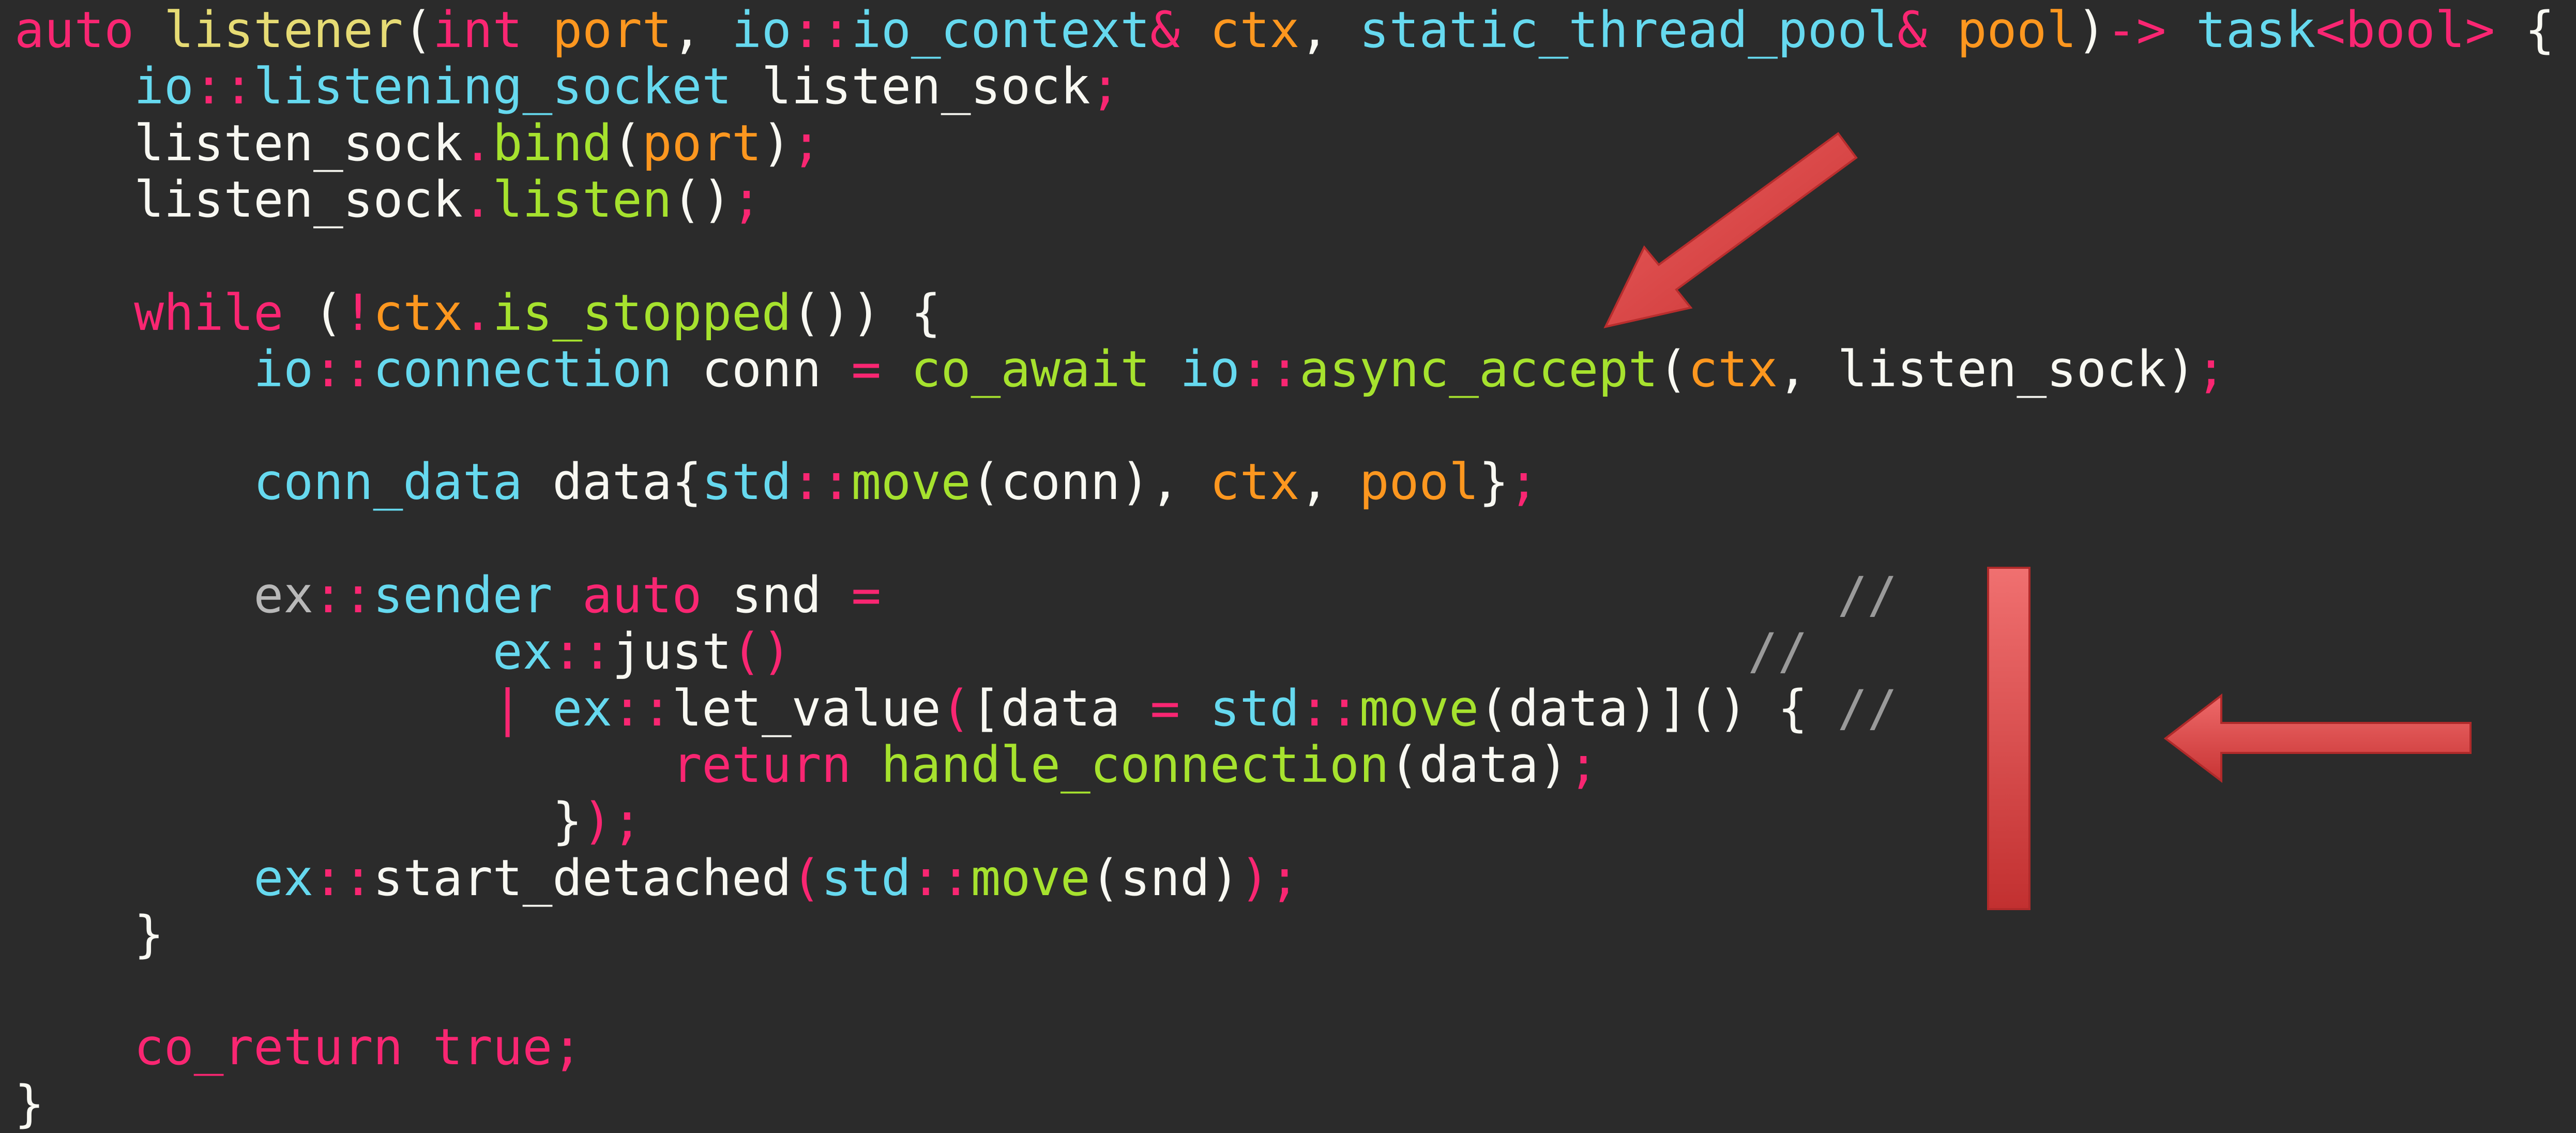 This screenshot has height=1133, width=2576. What do you see at coordinates (74, 30) in the screenshot?
I see `code-token: auto` at bounding box center [74, 30].